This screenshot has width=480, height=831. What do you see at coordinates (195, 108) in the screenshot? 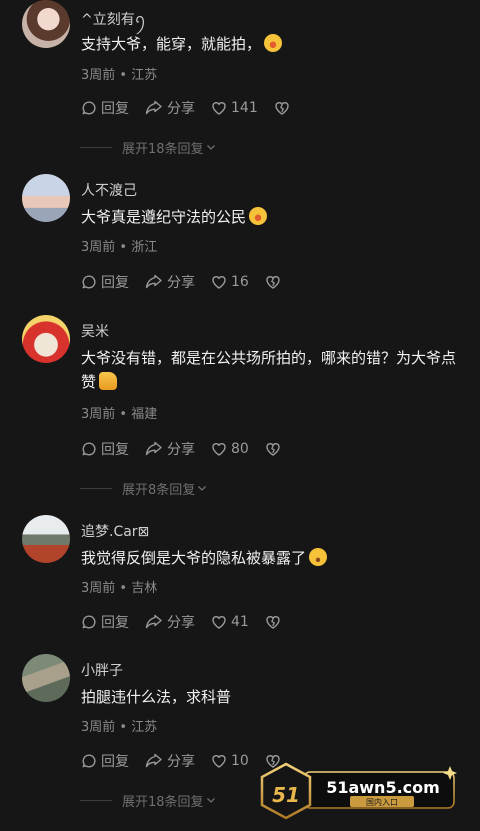
I see `comment-actions: 回复 分享 141` at bounding box center [195, 108].